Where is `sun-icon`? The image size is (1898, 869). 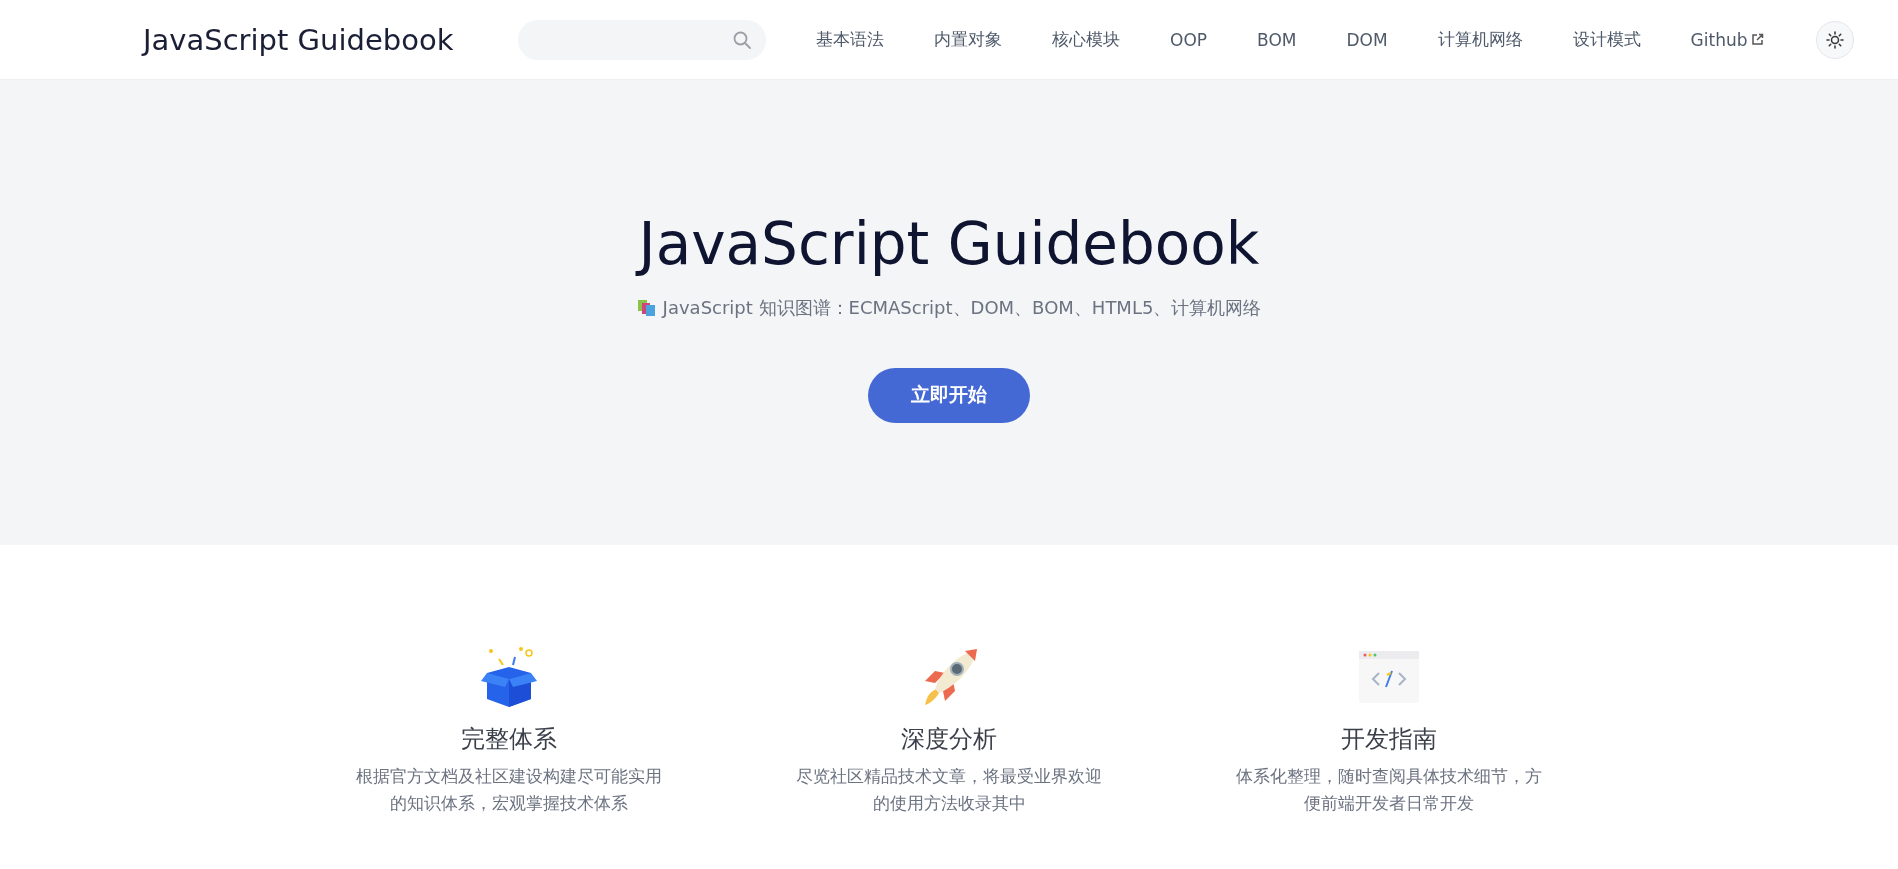 sun-icon is located at coordinates (1835, 39).